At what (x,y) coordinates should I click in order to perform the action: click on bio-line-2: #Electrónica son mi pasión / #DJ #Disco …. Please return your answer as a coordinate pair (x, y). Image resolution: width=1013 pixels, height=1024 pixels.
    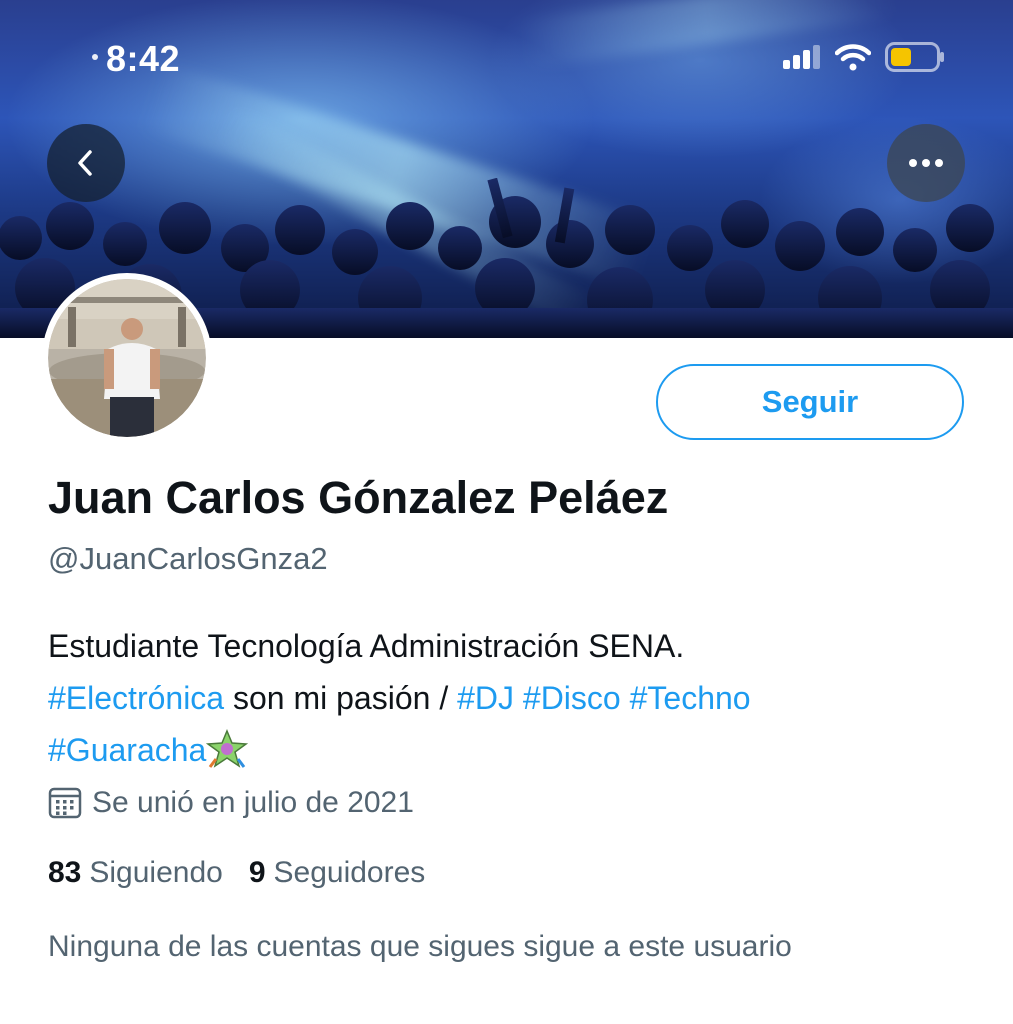
    Looking at the image, I should click on (513, 698).